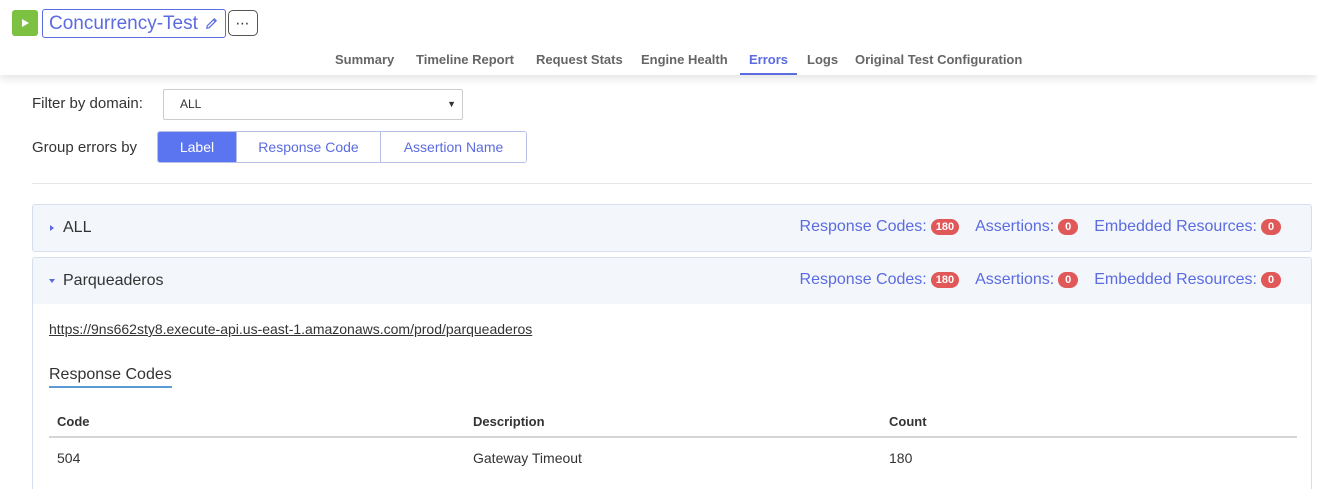  Describe the element at coordinates (77, 227) in the screenshot. I see `panel-name: ALL` at that location.